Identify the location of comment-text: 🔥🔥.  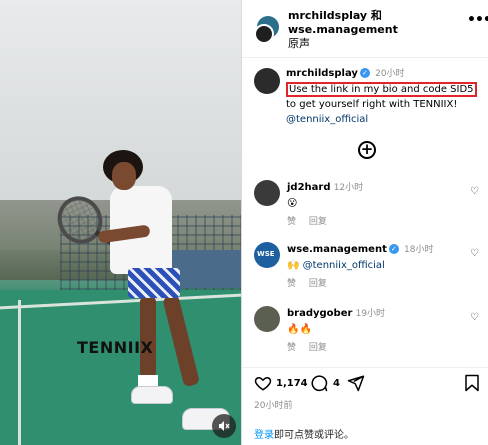
(299, 329).